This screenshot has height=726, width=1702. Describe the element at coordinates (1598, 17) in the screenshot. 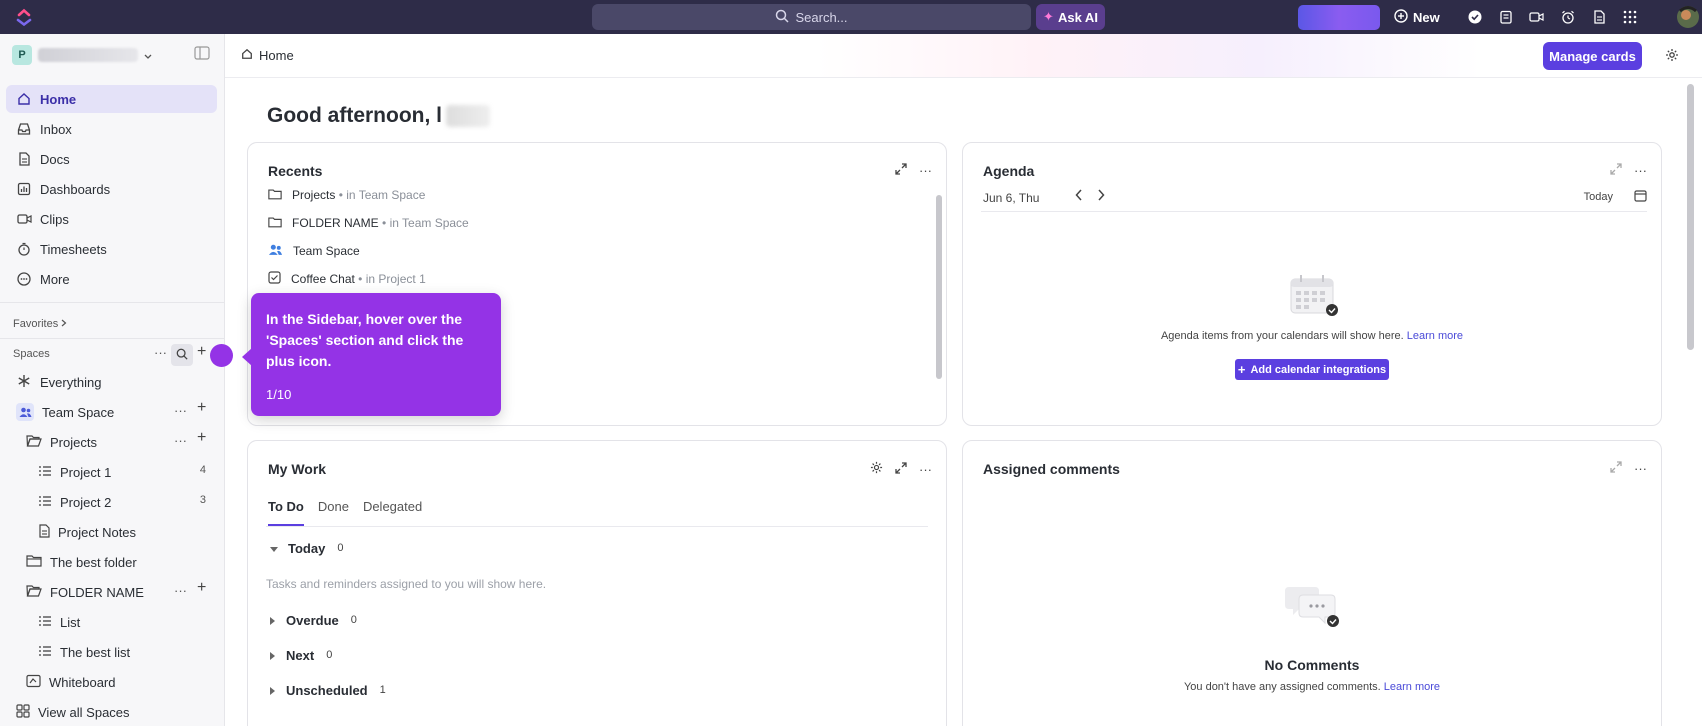

I see `doc-icon` at that location.